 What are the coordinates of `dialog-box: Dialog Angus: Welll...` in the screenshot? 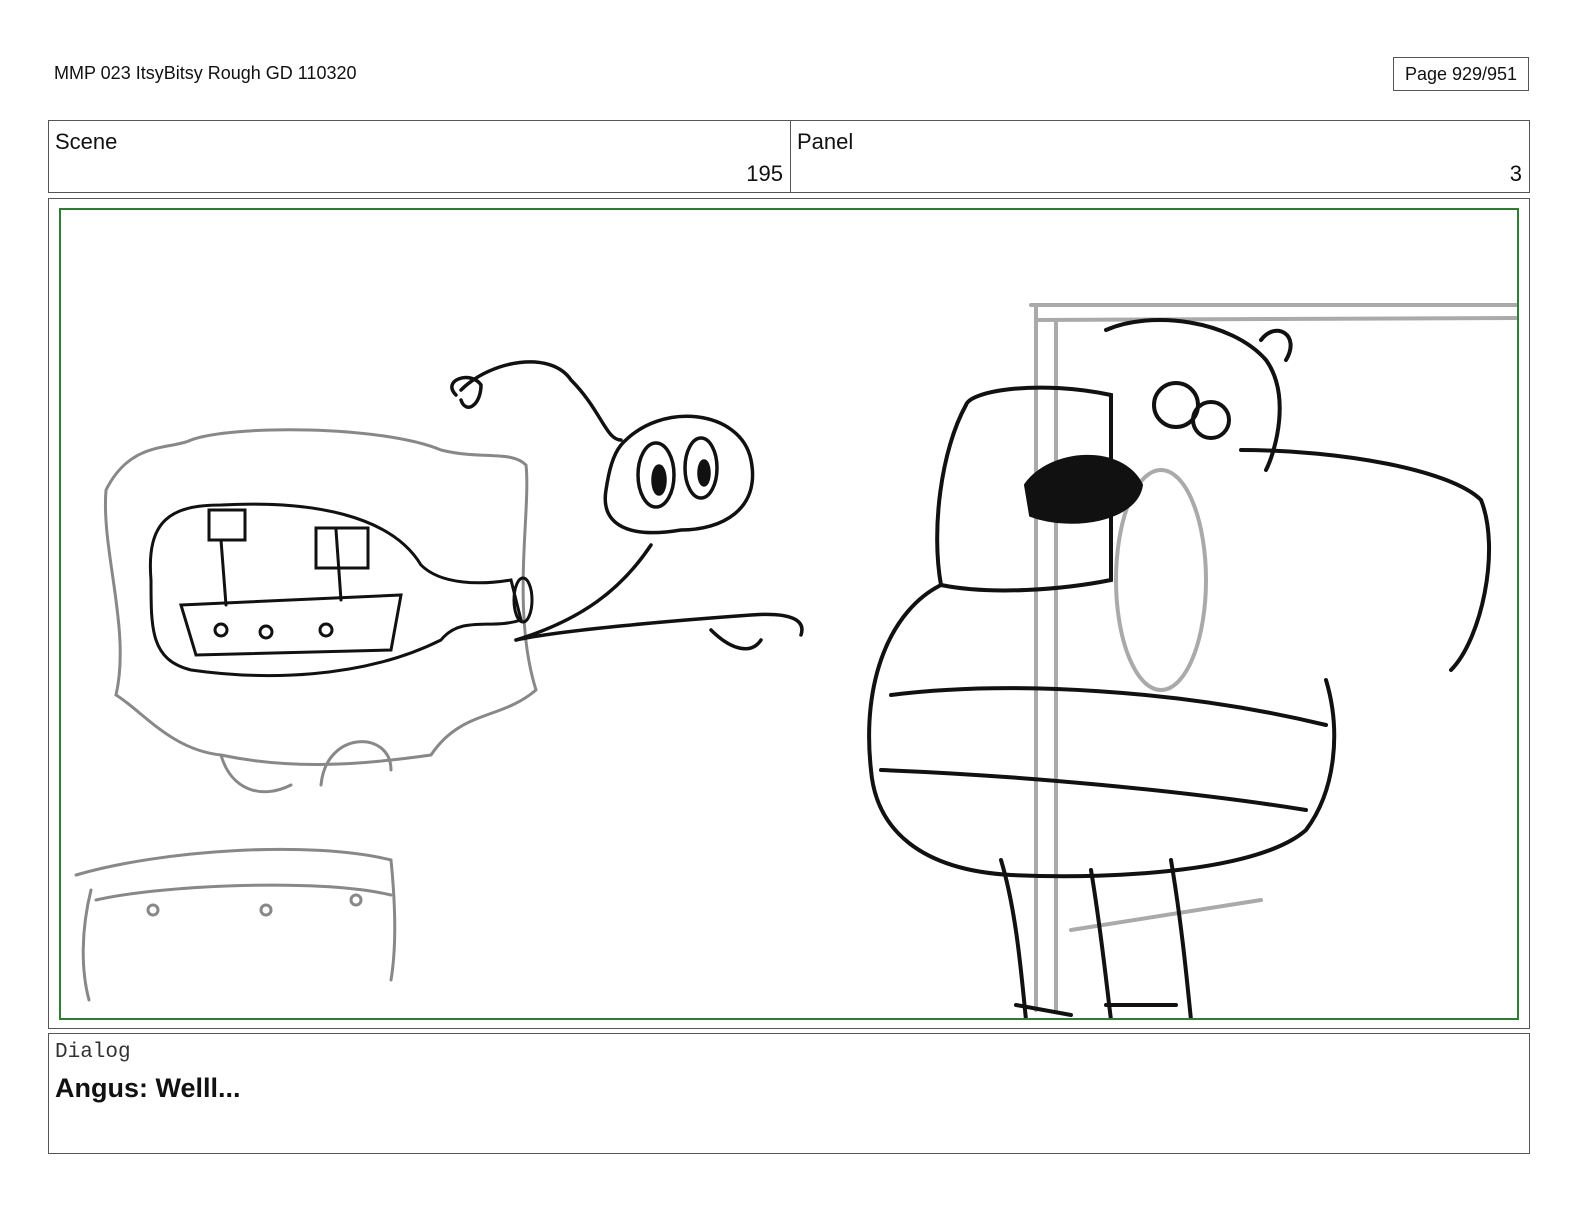 It's located at (789, 1093).